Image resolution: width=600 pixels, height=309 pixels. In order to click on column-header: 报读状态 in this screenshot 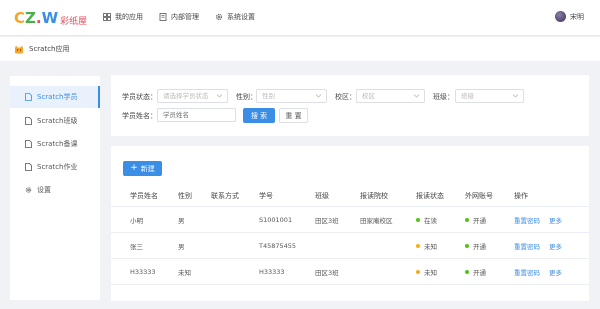, I will do `click(430, 195)`.